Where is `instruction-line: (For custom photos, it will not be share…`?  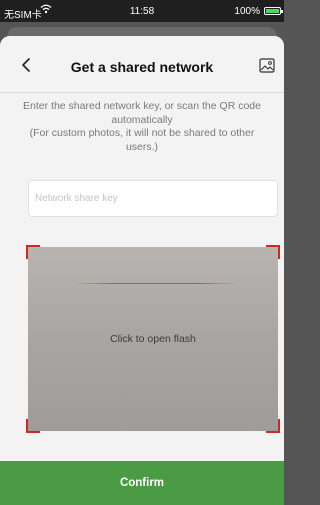
instruction-line: (For custom photos, it will not be share… is located at coordinates (142, 140).